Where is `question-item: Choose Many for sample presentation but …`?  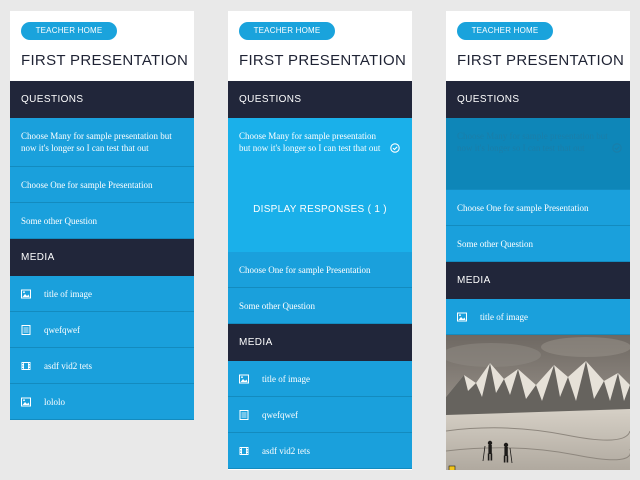 question-item: Choose Many for sample presentation but … is located at coordinates (102, 142).